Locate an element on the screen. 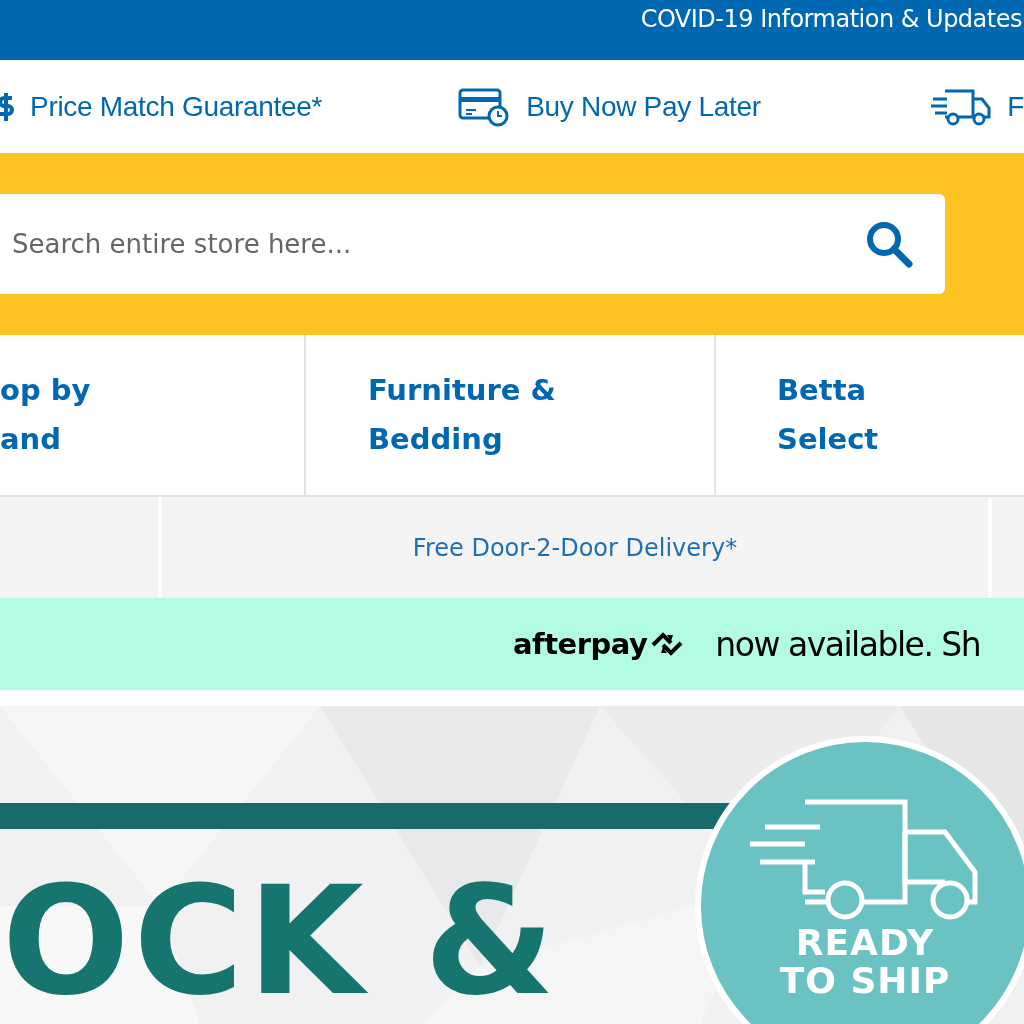  usp-link: Buy Now Pay Later is located at coordinates (643, 106).